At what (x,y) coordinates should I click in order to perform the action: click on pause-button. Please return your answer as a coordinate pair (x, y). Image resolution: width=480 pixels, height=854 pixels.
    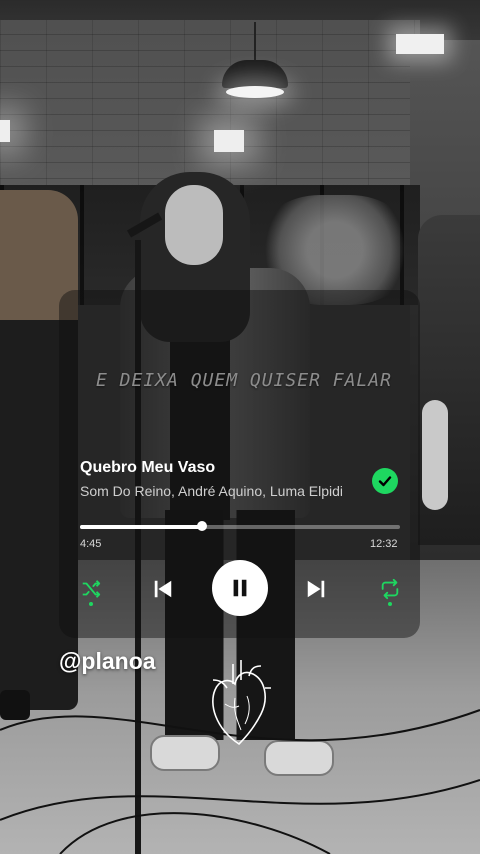
    Looking at the image, I should click on (240, 588).